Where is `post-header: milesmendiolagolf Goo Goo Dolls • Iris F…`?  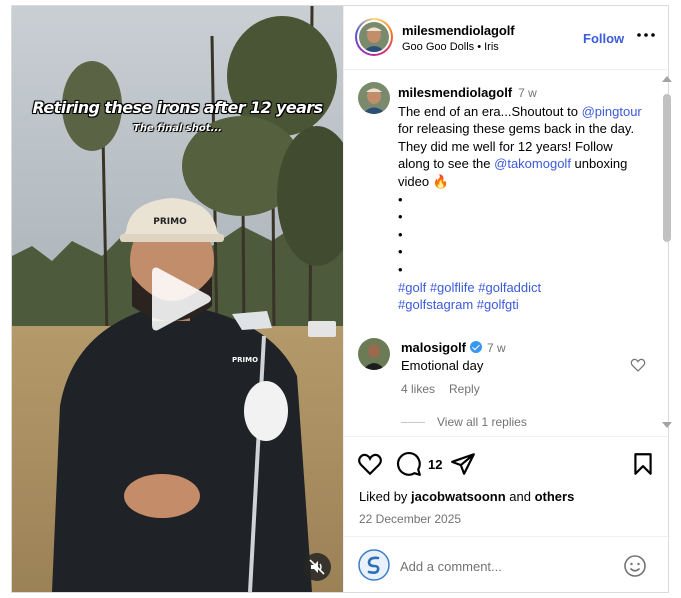 post-header: milesmendiolagolf Goo Goo Dolls • Iris F… is located at coordinates (507, 38).